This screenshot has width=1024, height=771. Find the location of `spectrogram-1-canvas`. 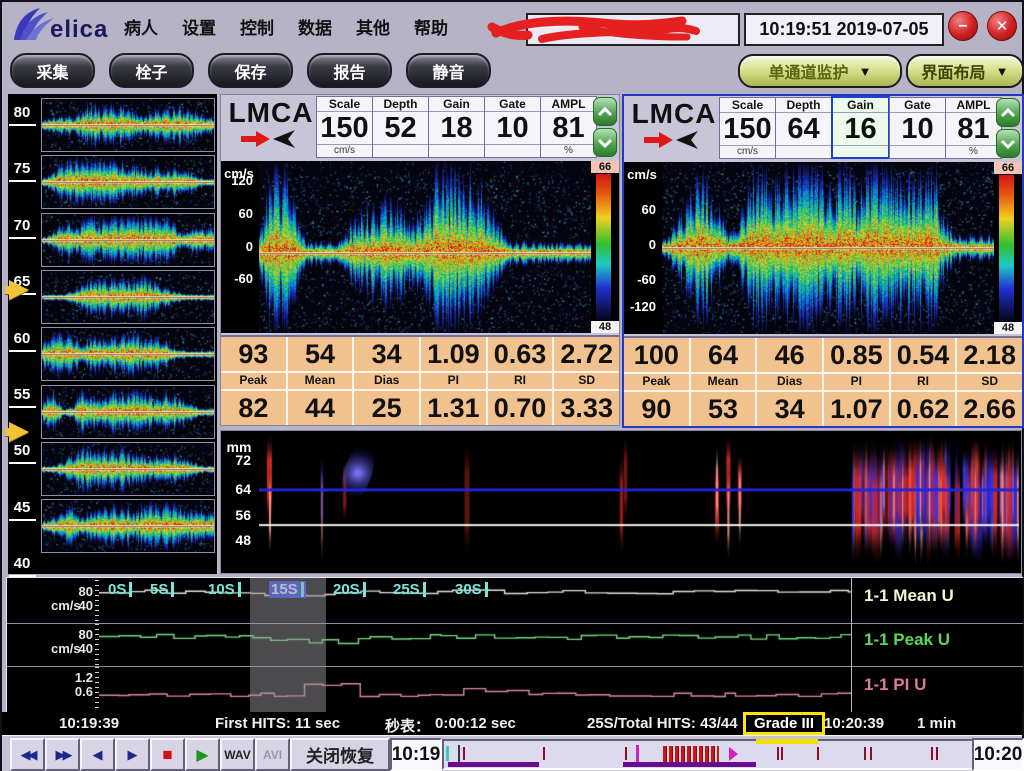

spectrogram-1-canvas is located at coordinates (425, 247).